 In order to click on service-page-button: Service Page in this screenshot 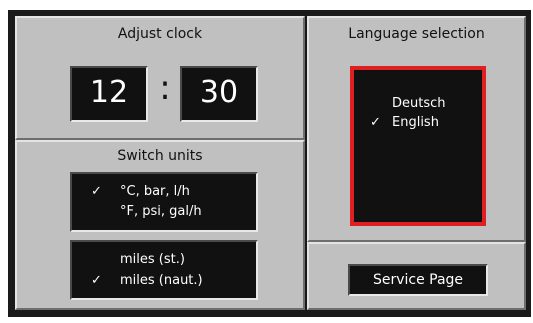, I will do `click(418, 280)`.